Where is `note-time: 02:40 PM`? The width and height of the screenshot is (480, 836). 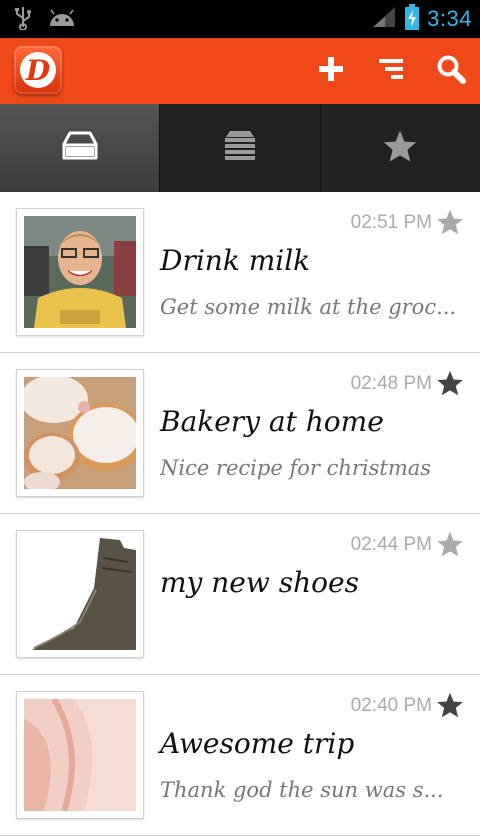 note-time: 02:40 PM is located at coordinates (391, 705).